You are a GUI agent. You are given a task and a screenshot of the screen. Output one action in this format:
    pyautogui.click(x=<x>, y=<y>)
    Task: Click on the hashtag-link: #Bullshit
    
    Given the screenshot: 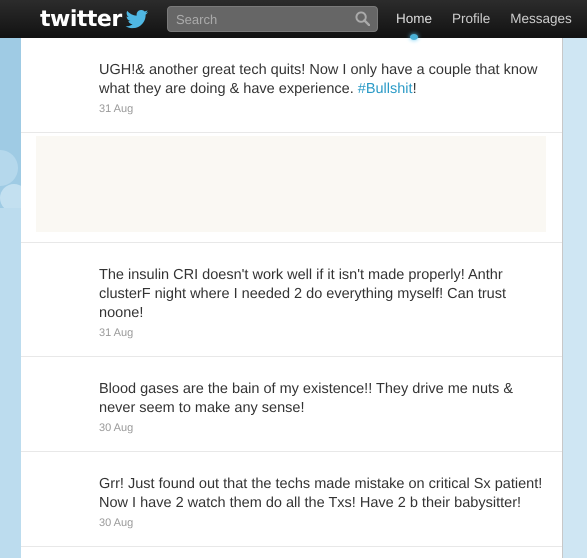 What is the action you would take?
    pyautogui.click(x=385, y=89)
    